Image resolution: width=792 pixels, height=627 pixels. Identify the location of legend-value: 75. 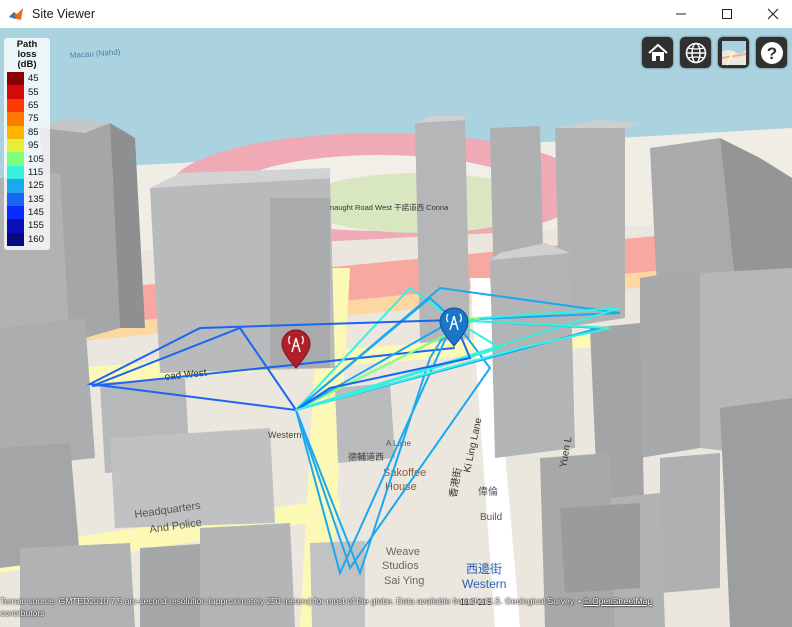
(33, 119).